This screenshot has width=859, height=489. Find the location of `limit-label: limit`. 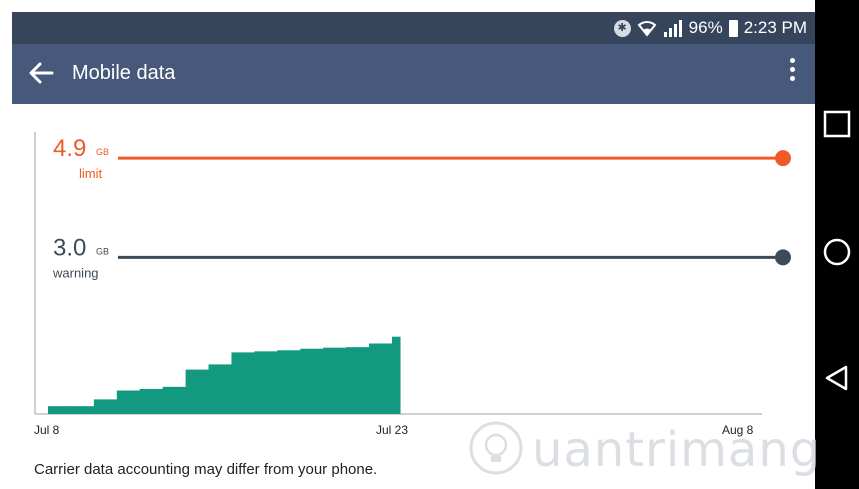

limit-label: limit is located at coordinates (90, 173).